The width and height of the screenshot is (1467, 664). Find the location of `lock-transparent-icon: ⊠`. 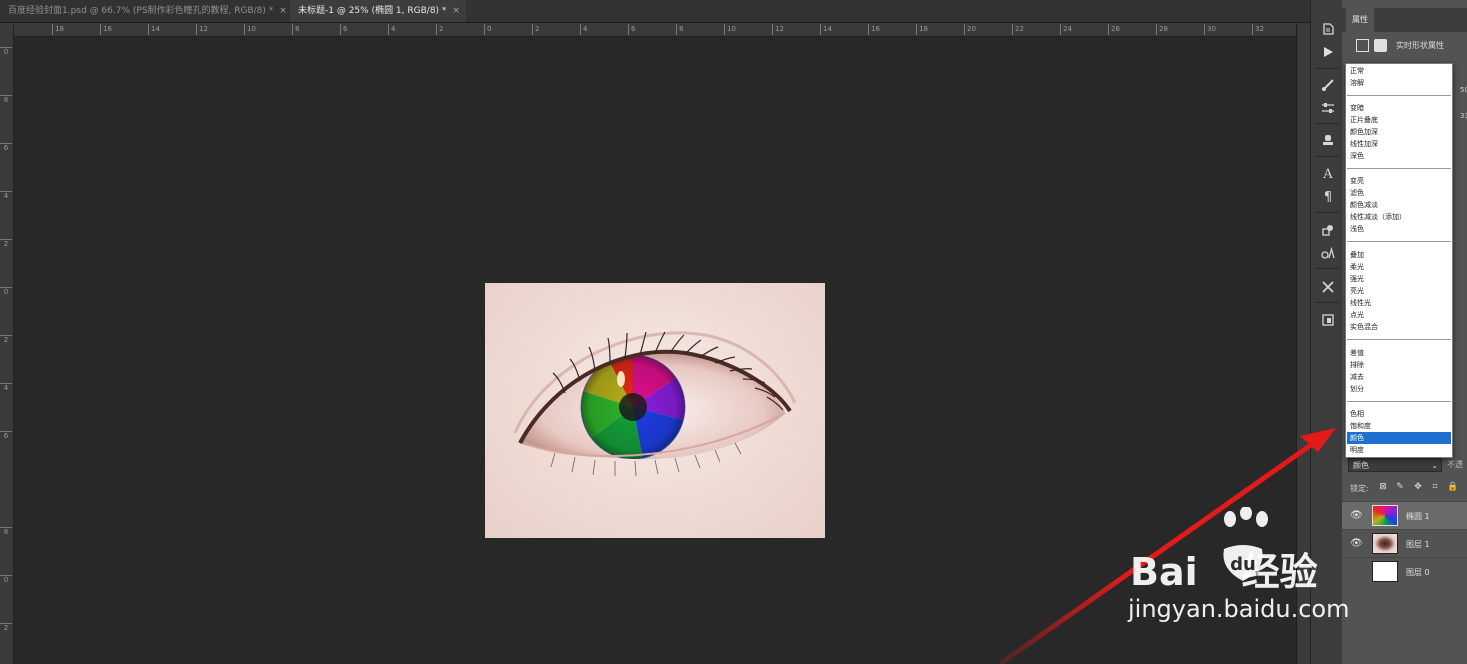

lock-transparent-icon: ⊠ is located at coordinates (1383, 487).